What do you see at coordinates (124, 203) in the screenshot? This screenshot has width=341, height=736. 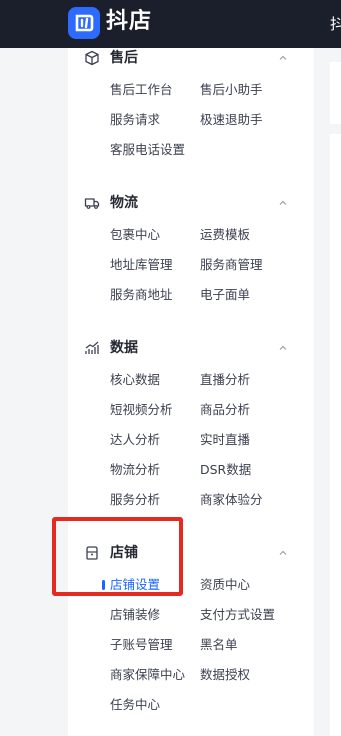 I see `section-title: 物流` at bounding box center [124, 203].